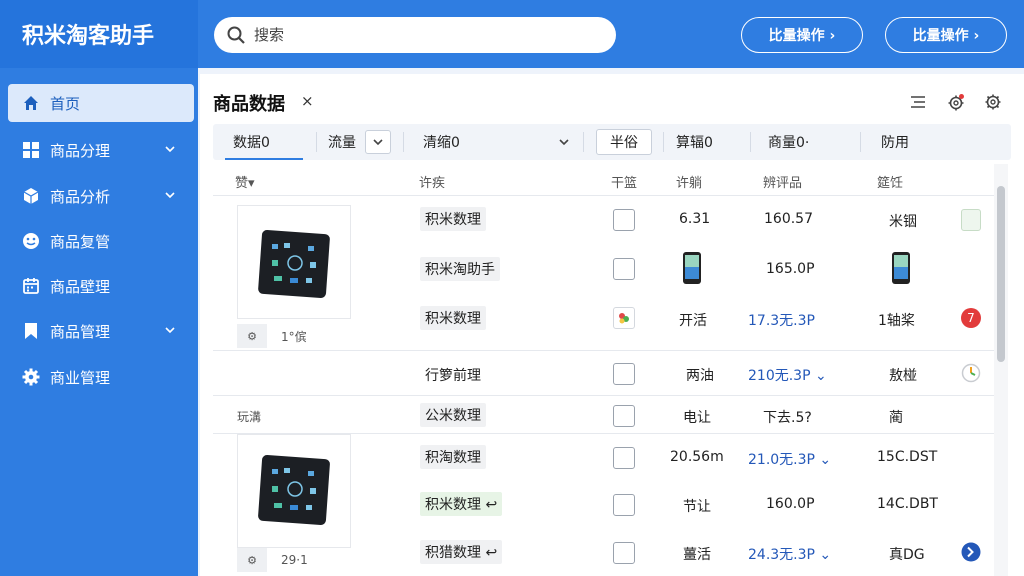 The height and width of the screenshot is (576, 1024). What do you see at coordinates (697, 555) in the screenshot?
I see `cell-value: 薑活` at bounding box center [697, 555].